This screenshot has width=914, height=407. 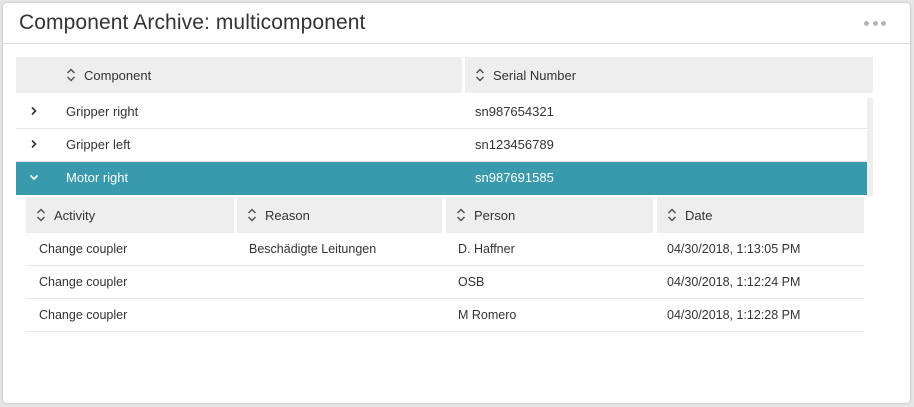 I want to click on column-header-label: Component, so click(x=118, y=75).